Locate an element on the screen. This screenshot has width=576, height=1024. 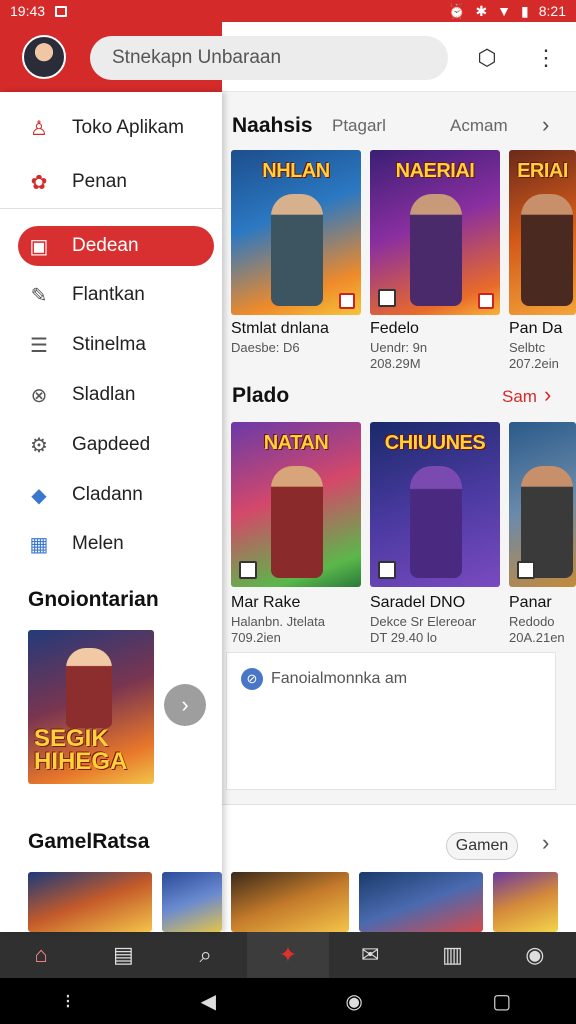
search-placeholder: Stnekapn Unbaraan is located at coordinates (197, 57).